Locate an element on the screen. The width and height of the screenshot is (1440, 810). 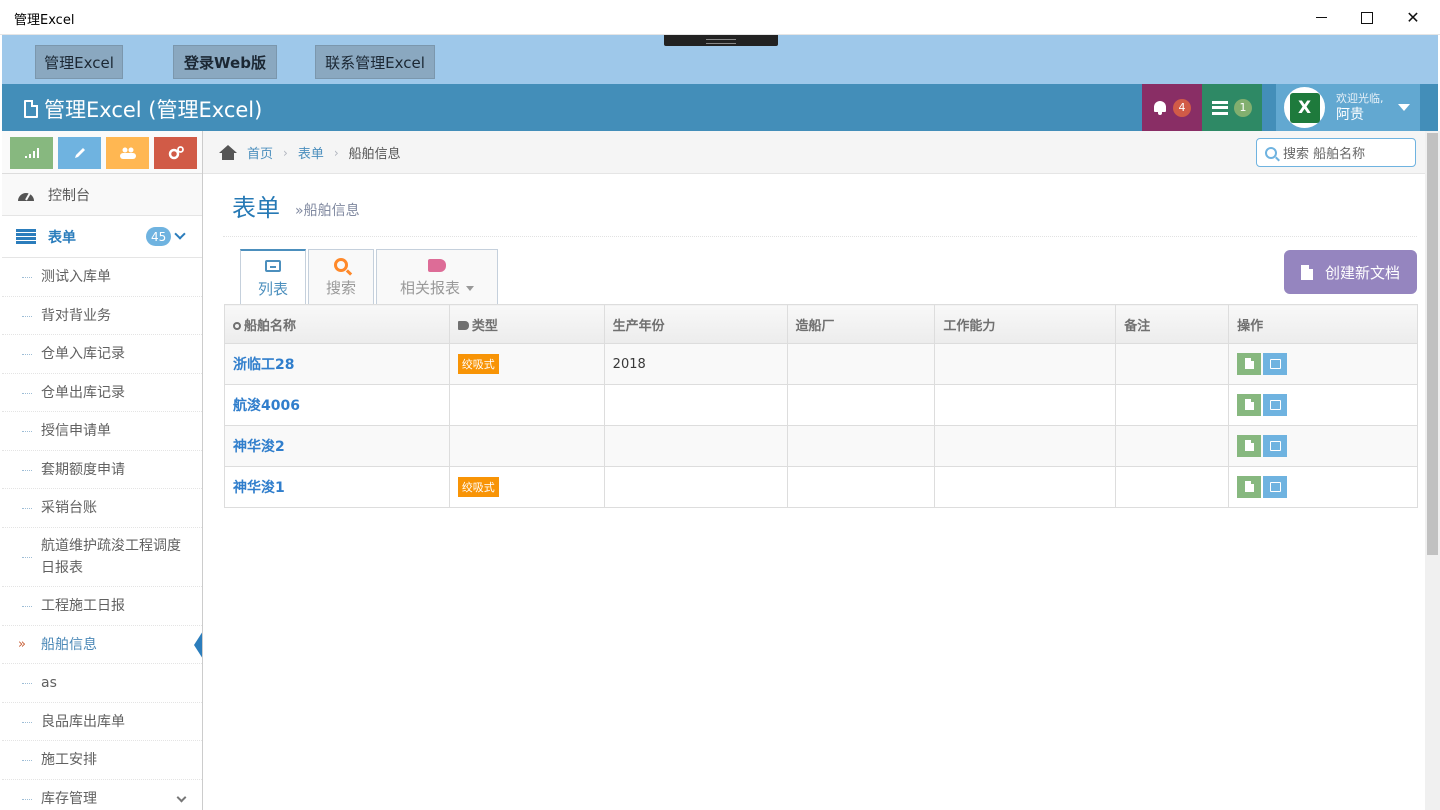
breadcrumb-home: 首页 is located at coordinates (260, 152).